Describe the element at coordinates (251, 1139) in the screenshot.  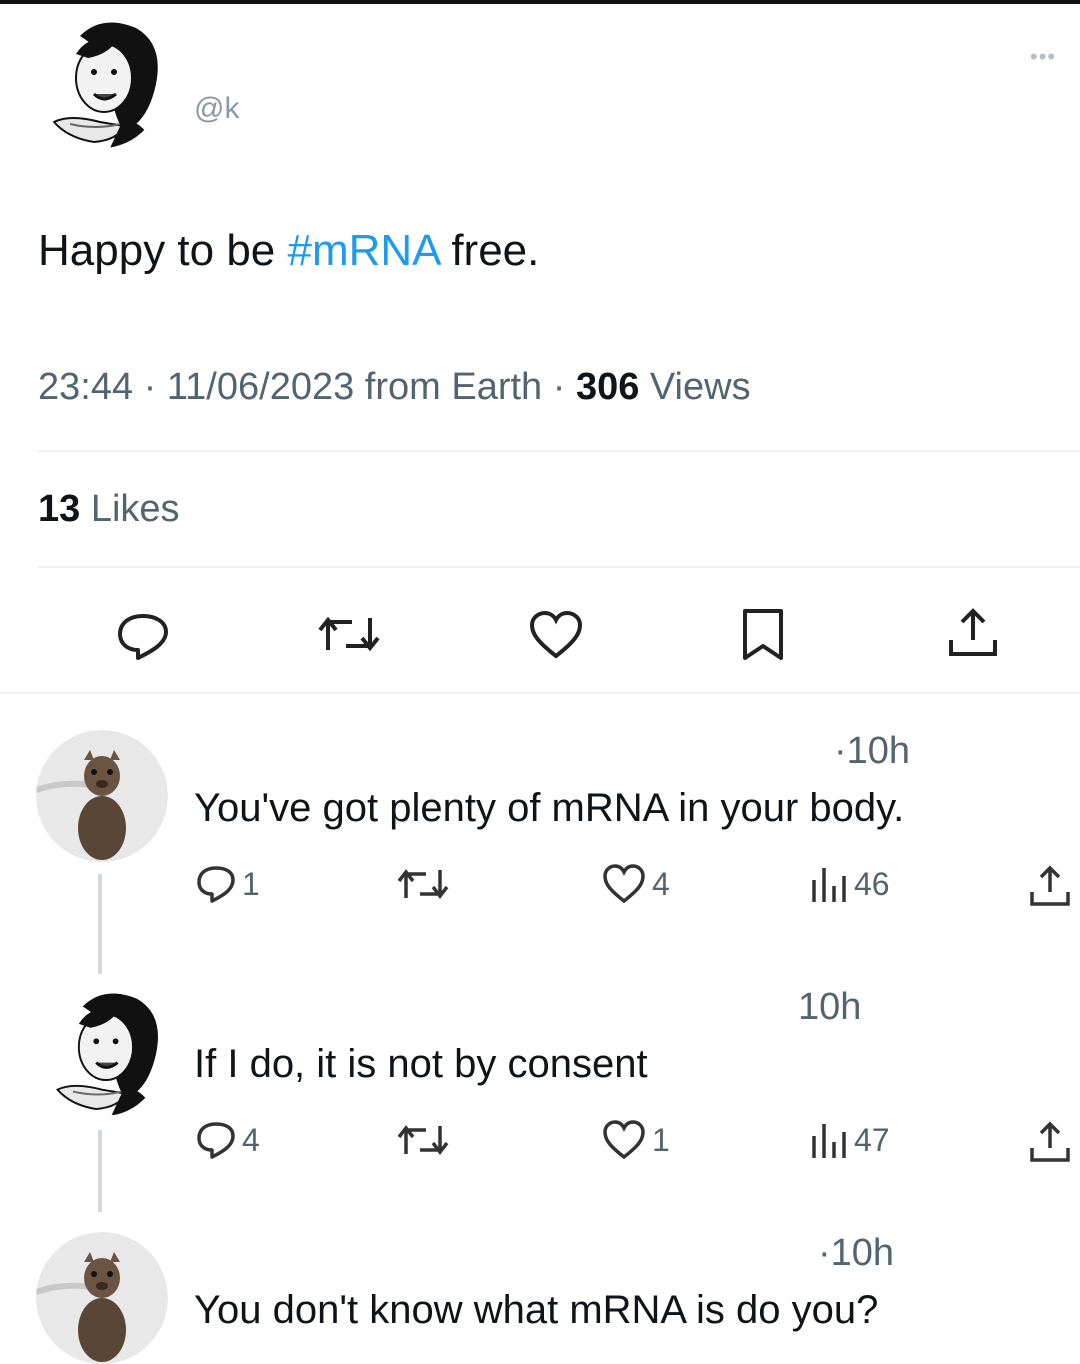
I see `reply-count: 4` at that location.